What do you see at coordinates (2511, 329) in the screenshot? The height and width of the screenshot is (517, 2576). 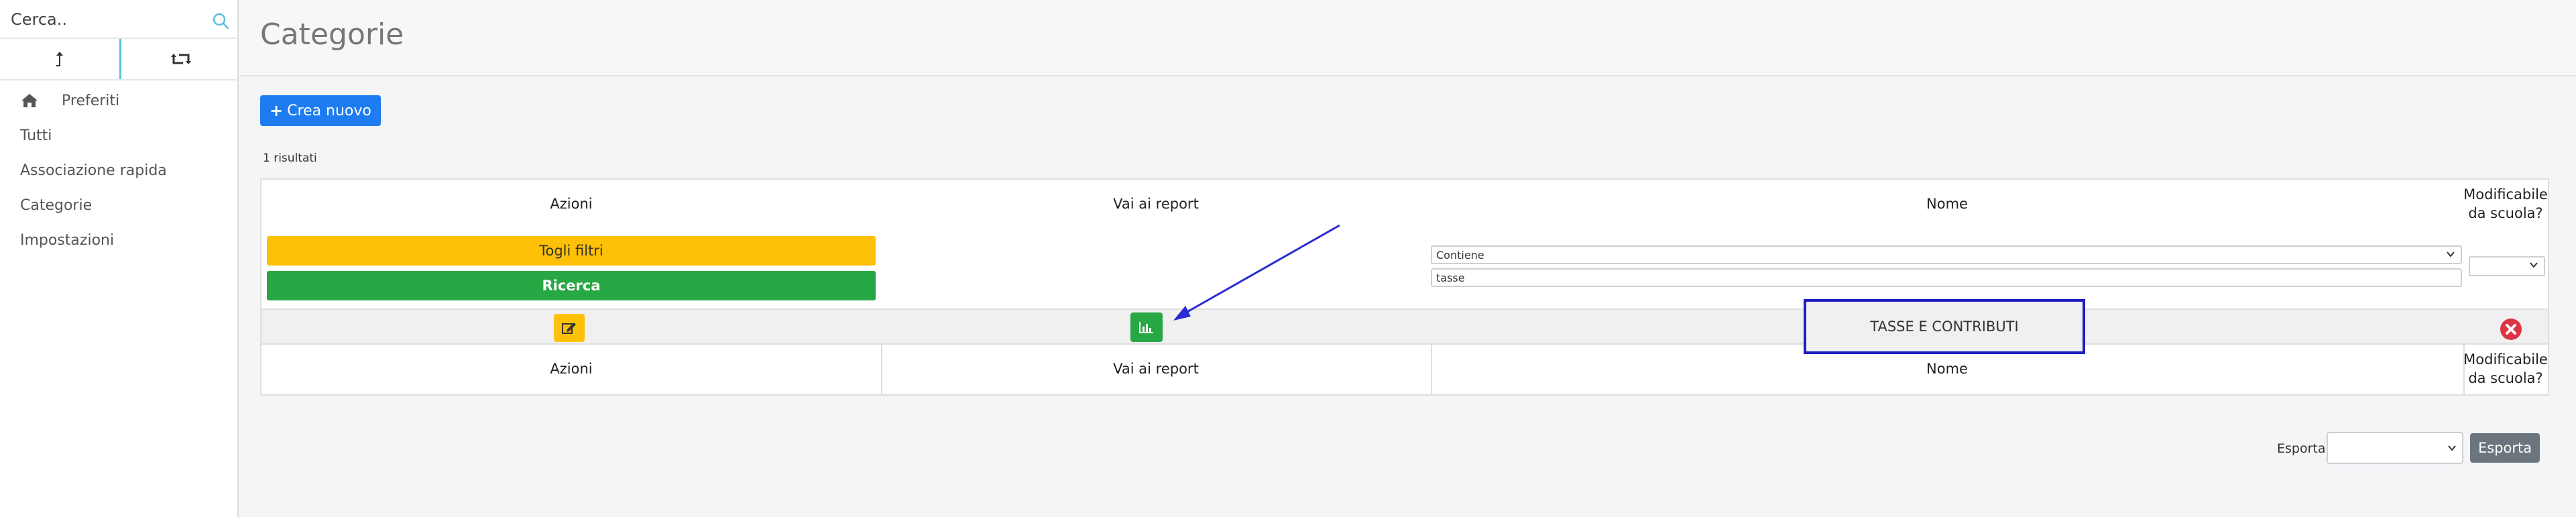 I see `delete-icon` at bounding box center [2511, 329].